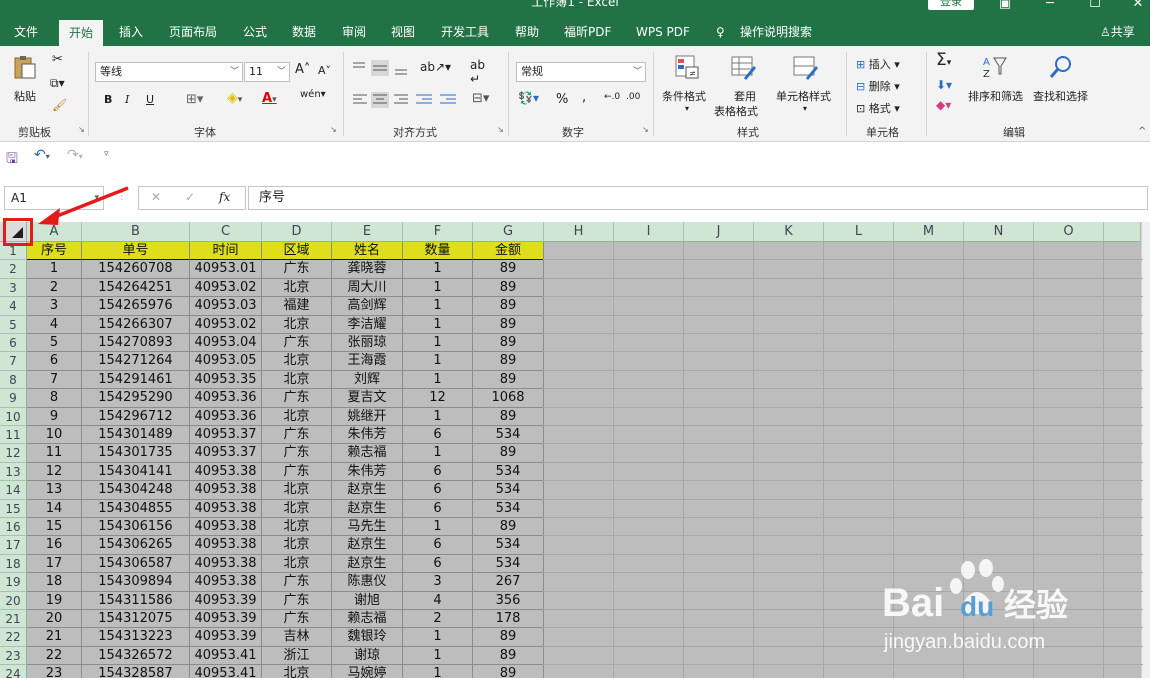 This screenshot has height=678, width=1150. I want to click on table-cell: 赵京生, so click(367, 545).